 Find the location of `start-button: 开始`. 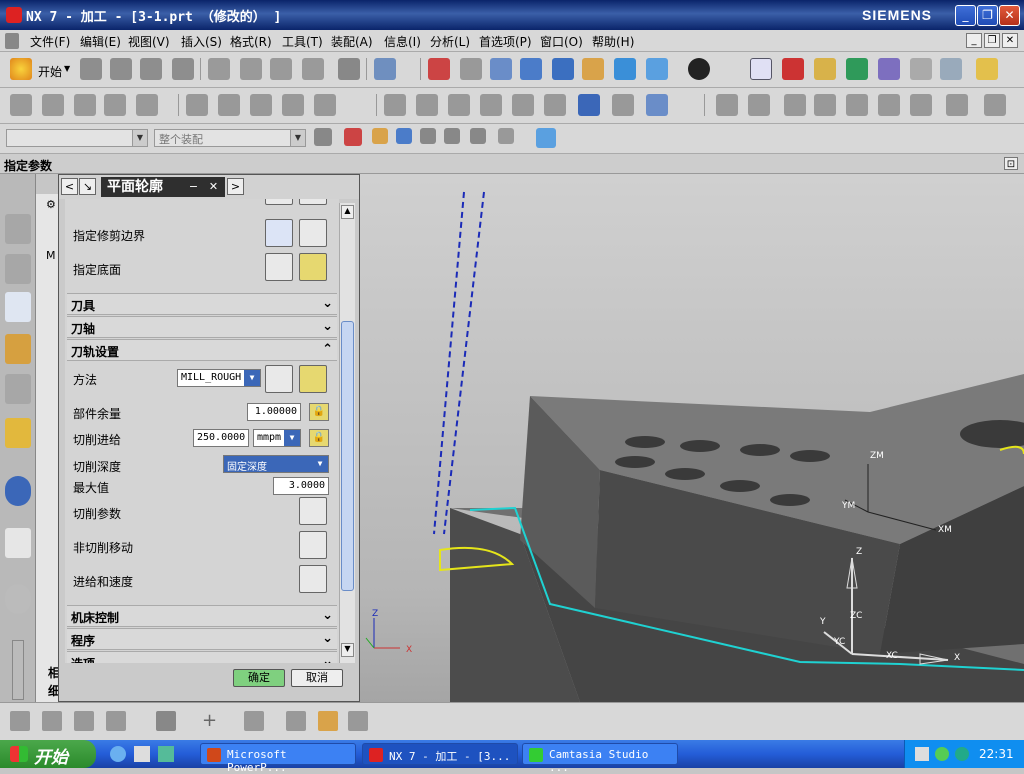

start-button: 开始 is located at coordinates (48, 754).